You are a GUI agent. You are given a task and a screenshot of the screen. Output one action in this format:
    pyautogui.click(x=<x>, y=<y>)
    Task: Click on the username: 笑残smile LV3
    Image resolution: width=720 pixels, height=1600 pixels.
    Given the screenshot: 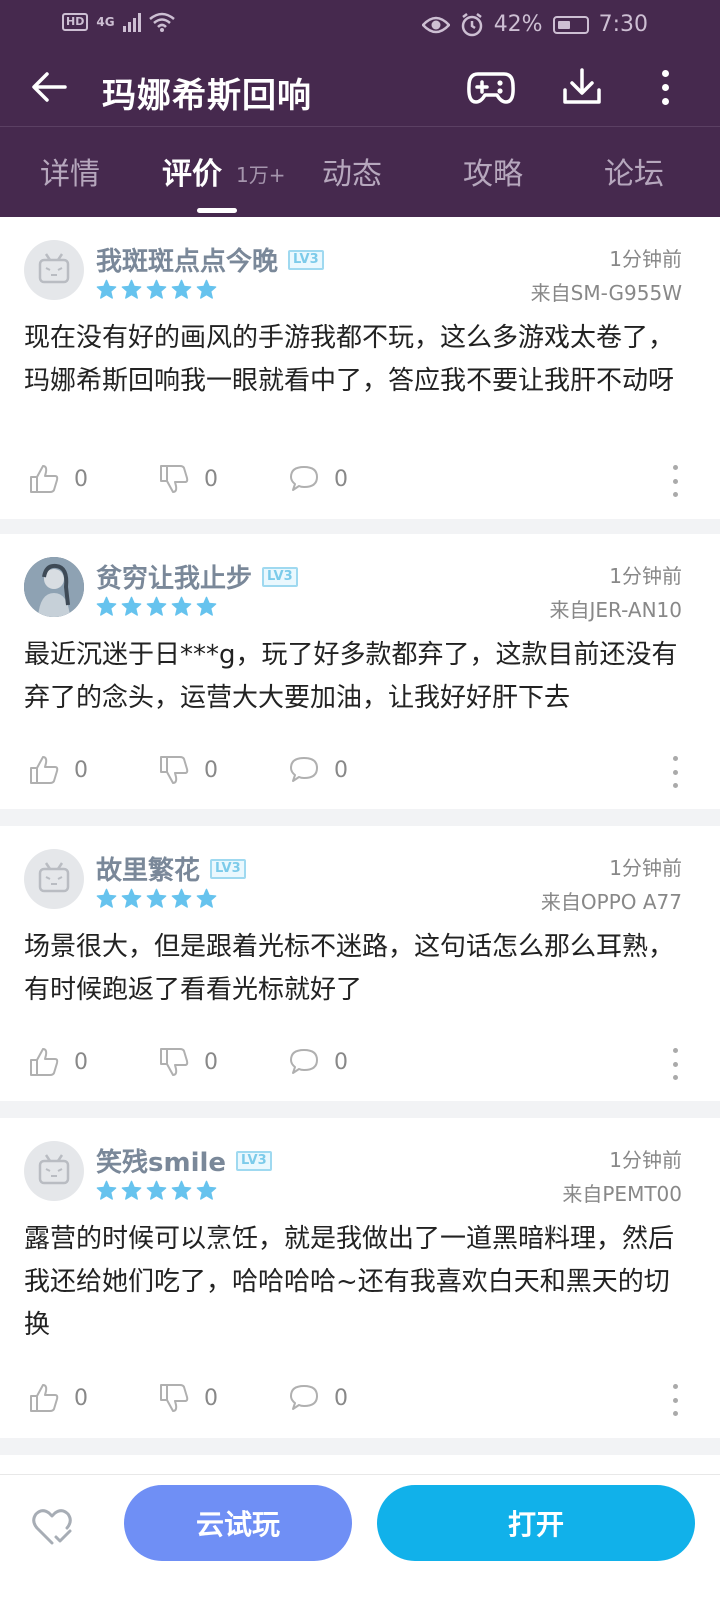 What is the action you would take?
    pyautogui.click(x=184, y=1160)
    